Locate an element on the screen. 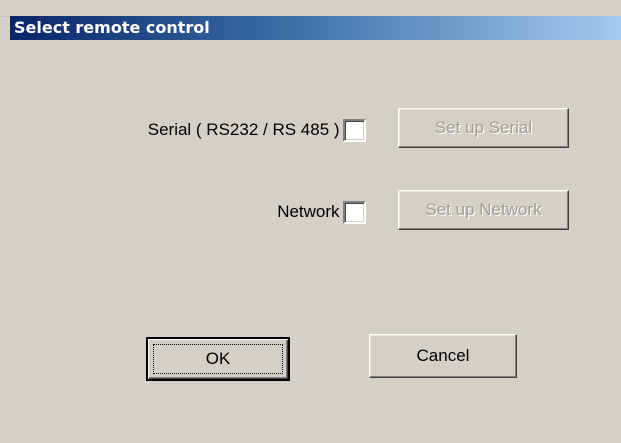 Image resolution: width=621 pixels, height=443 pixels. cancel-button: Cancel is located at coordinates (443, 356).